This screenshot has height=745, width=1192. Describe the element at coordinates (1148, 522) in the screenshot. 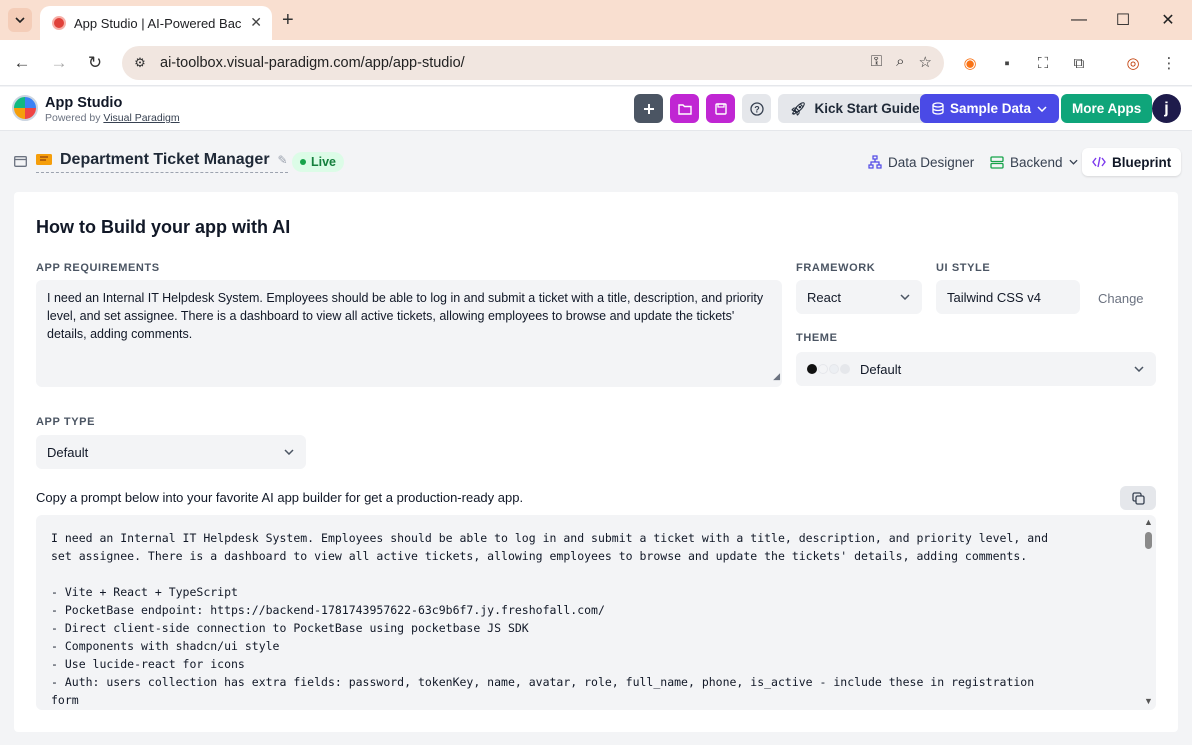

I see `scroll-up-arrow-icon: ▲` at that location.